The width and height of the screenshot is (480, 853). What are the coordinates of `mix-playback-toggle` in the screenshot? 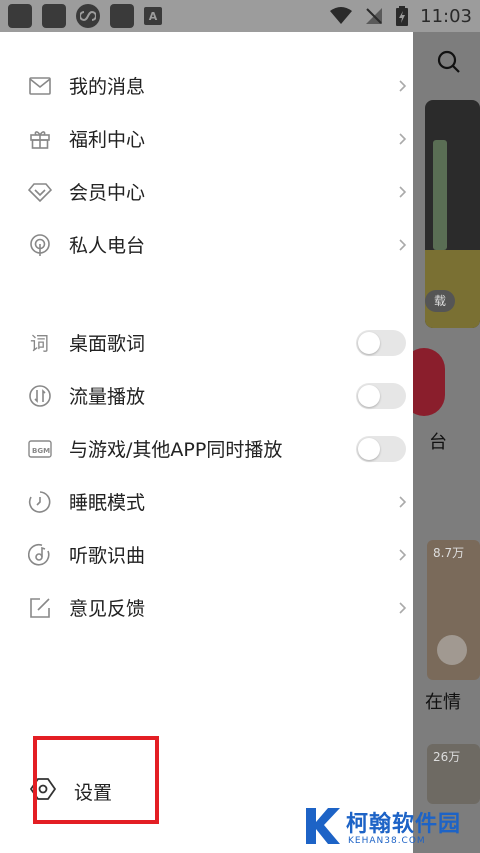 It's located at (381, 448).